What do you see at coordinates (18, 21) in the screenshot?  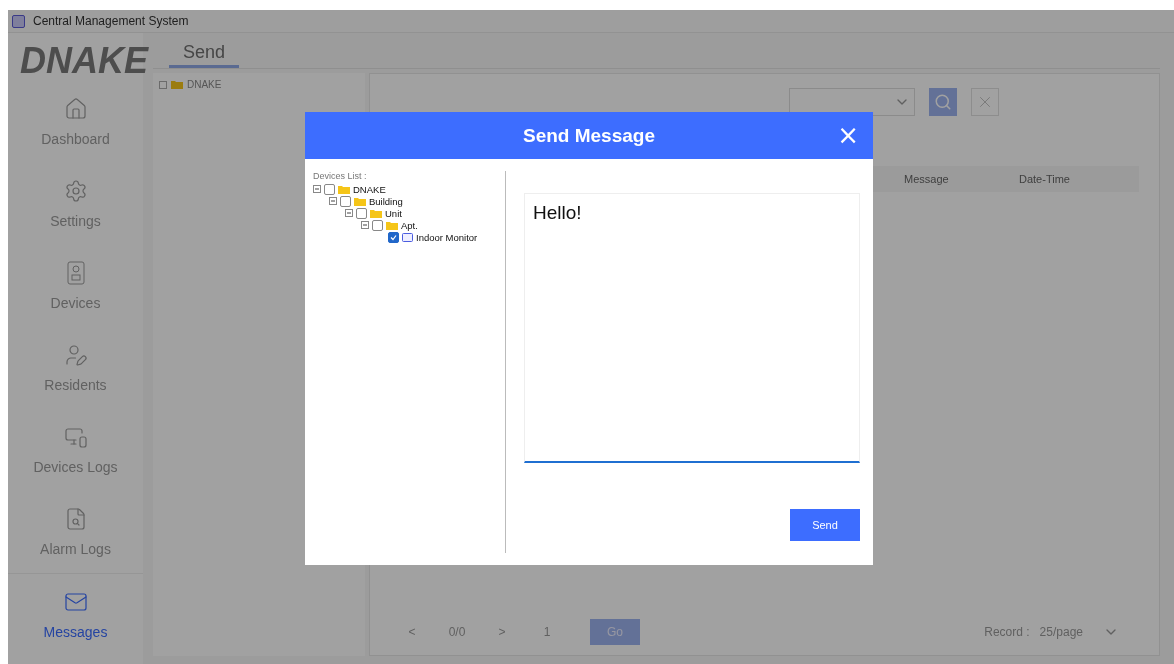 I see `app-icon` at bounding box center [18, 21].